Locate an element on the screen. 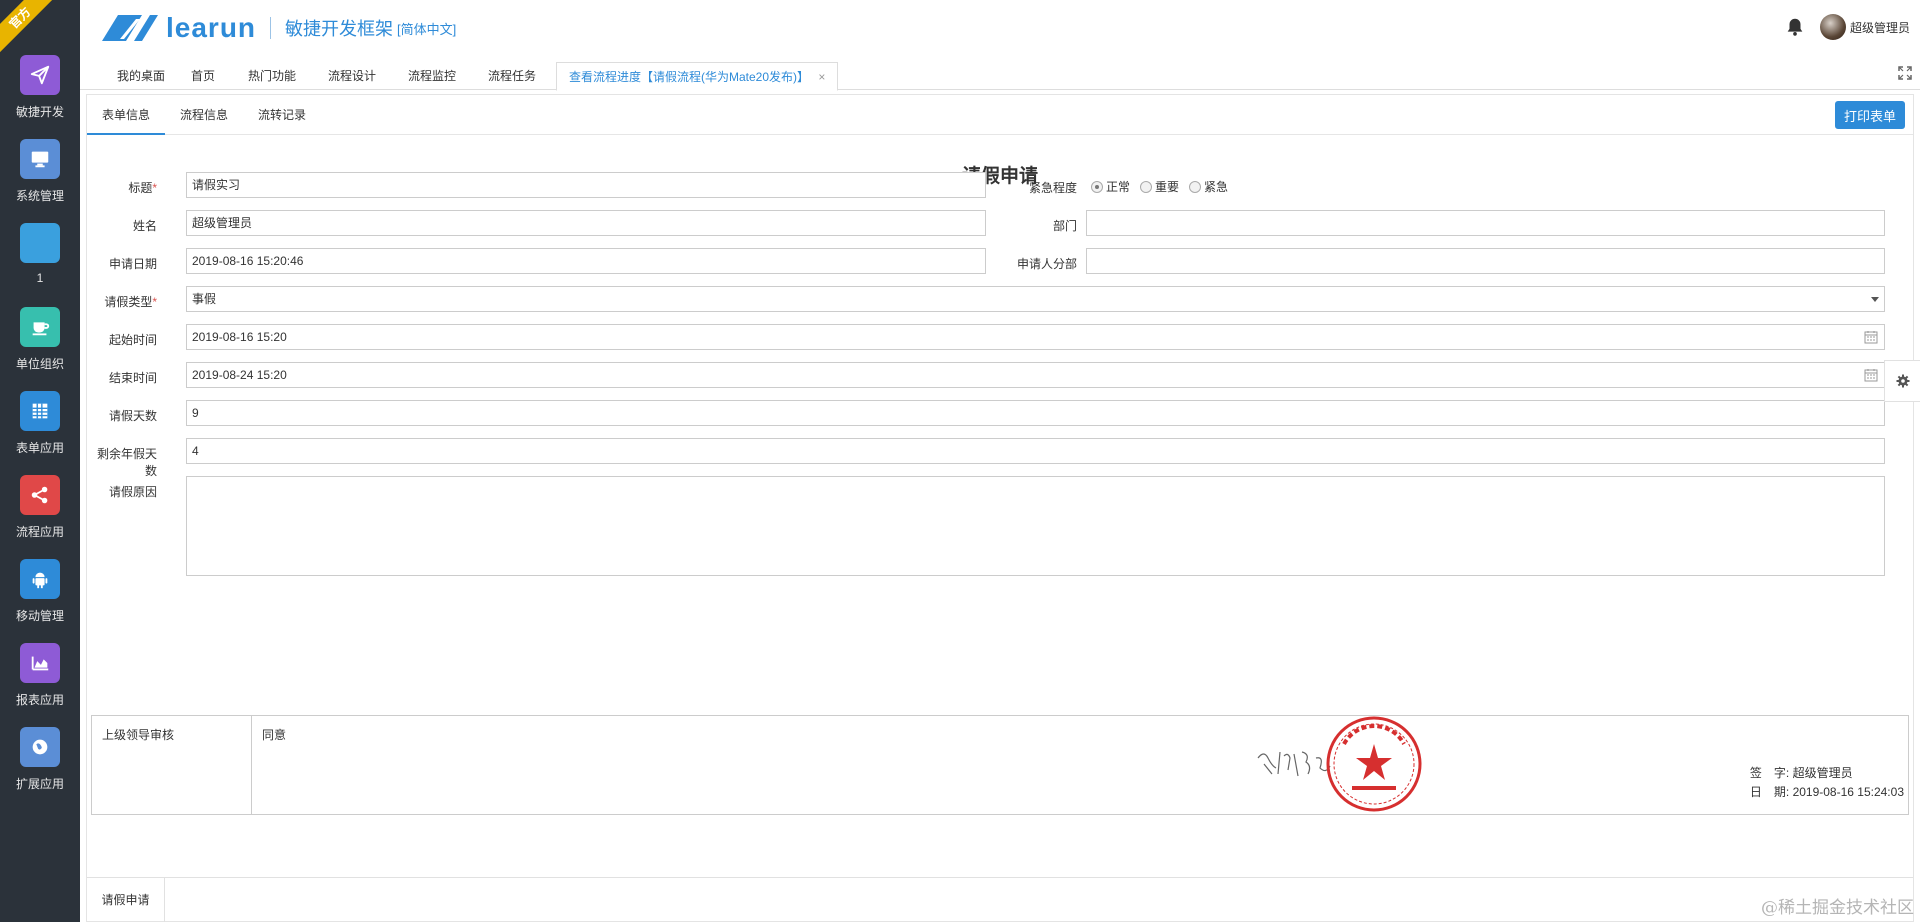 The image size is (1920, 922). sign-date-value: 2019-08-16 15:24:03 is located at coordinates (1848, 792).